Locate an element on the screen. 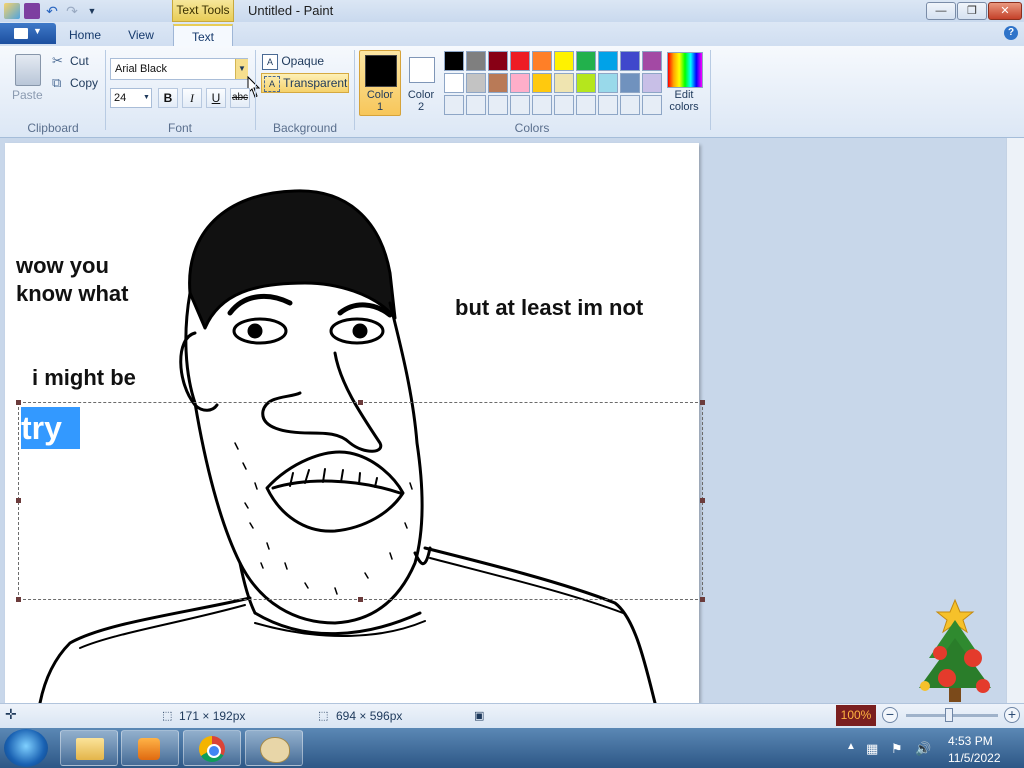 The image size is (1024, 768). redo-icon: ↷ is located at coordinates (72, 11).